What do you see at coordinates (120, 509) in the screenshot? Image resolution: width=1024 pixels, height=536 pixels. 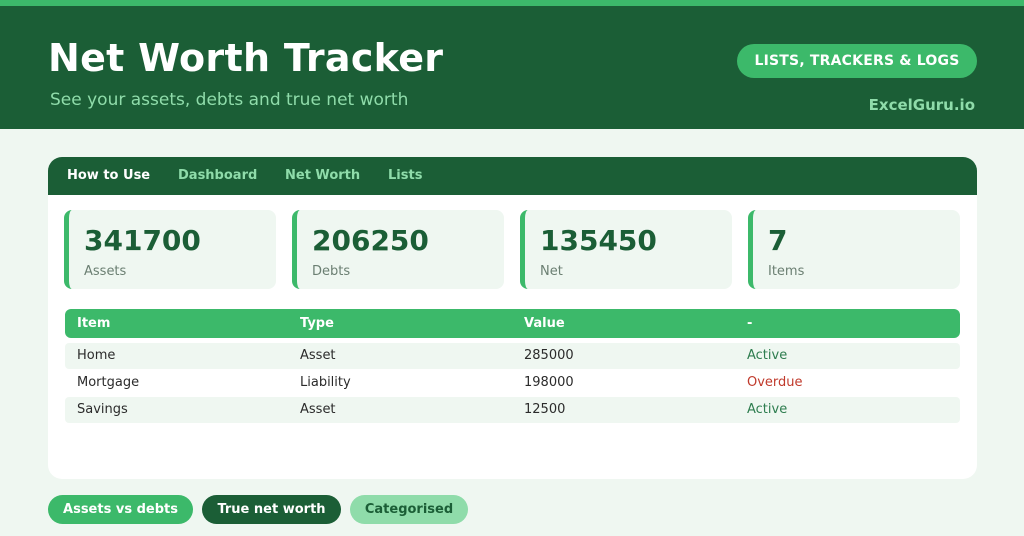 I see `chip-assets-vs-debts: Assets vs debts` at bounding box center [120, 509].